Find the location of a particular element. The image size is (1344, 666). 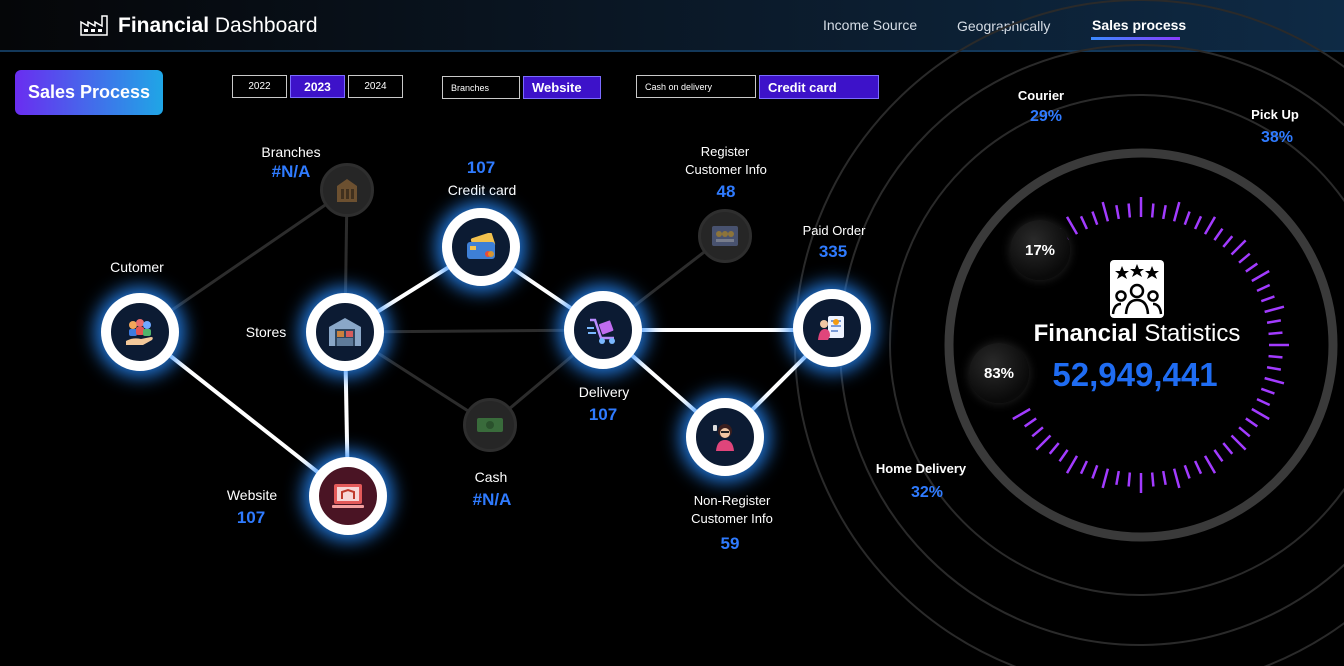

credit-card-icon is located at coordinates (481, 246).